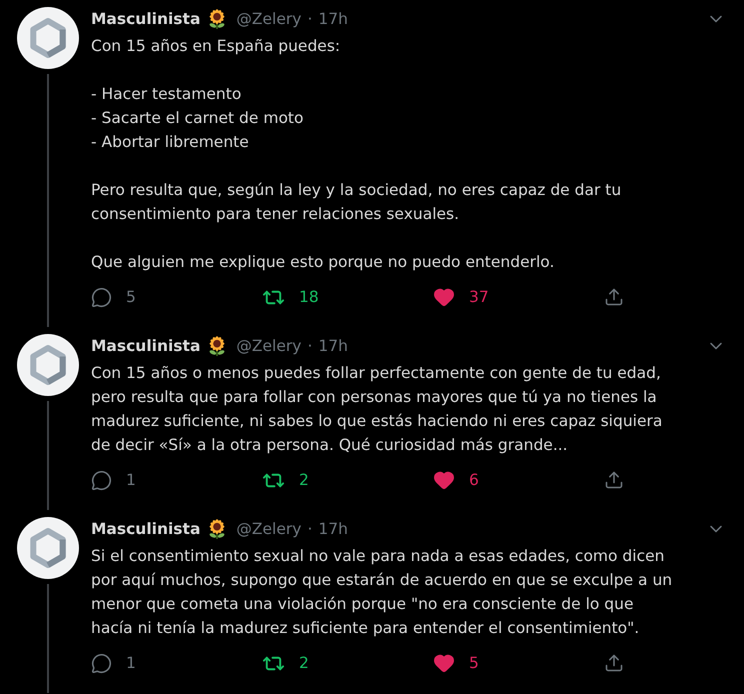 Image resolution: width=744 pixels, height=694 pixels. What do you see at coordinates (461, 297) in the screenshot?
I see `like-button: 37` at bounding box center [461, 297].